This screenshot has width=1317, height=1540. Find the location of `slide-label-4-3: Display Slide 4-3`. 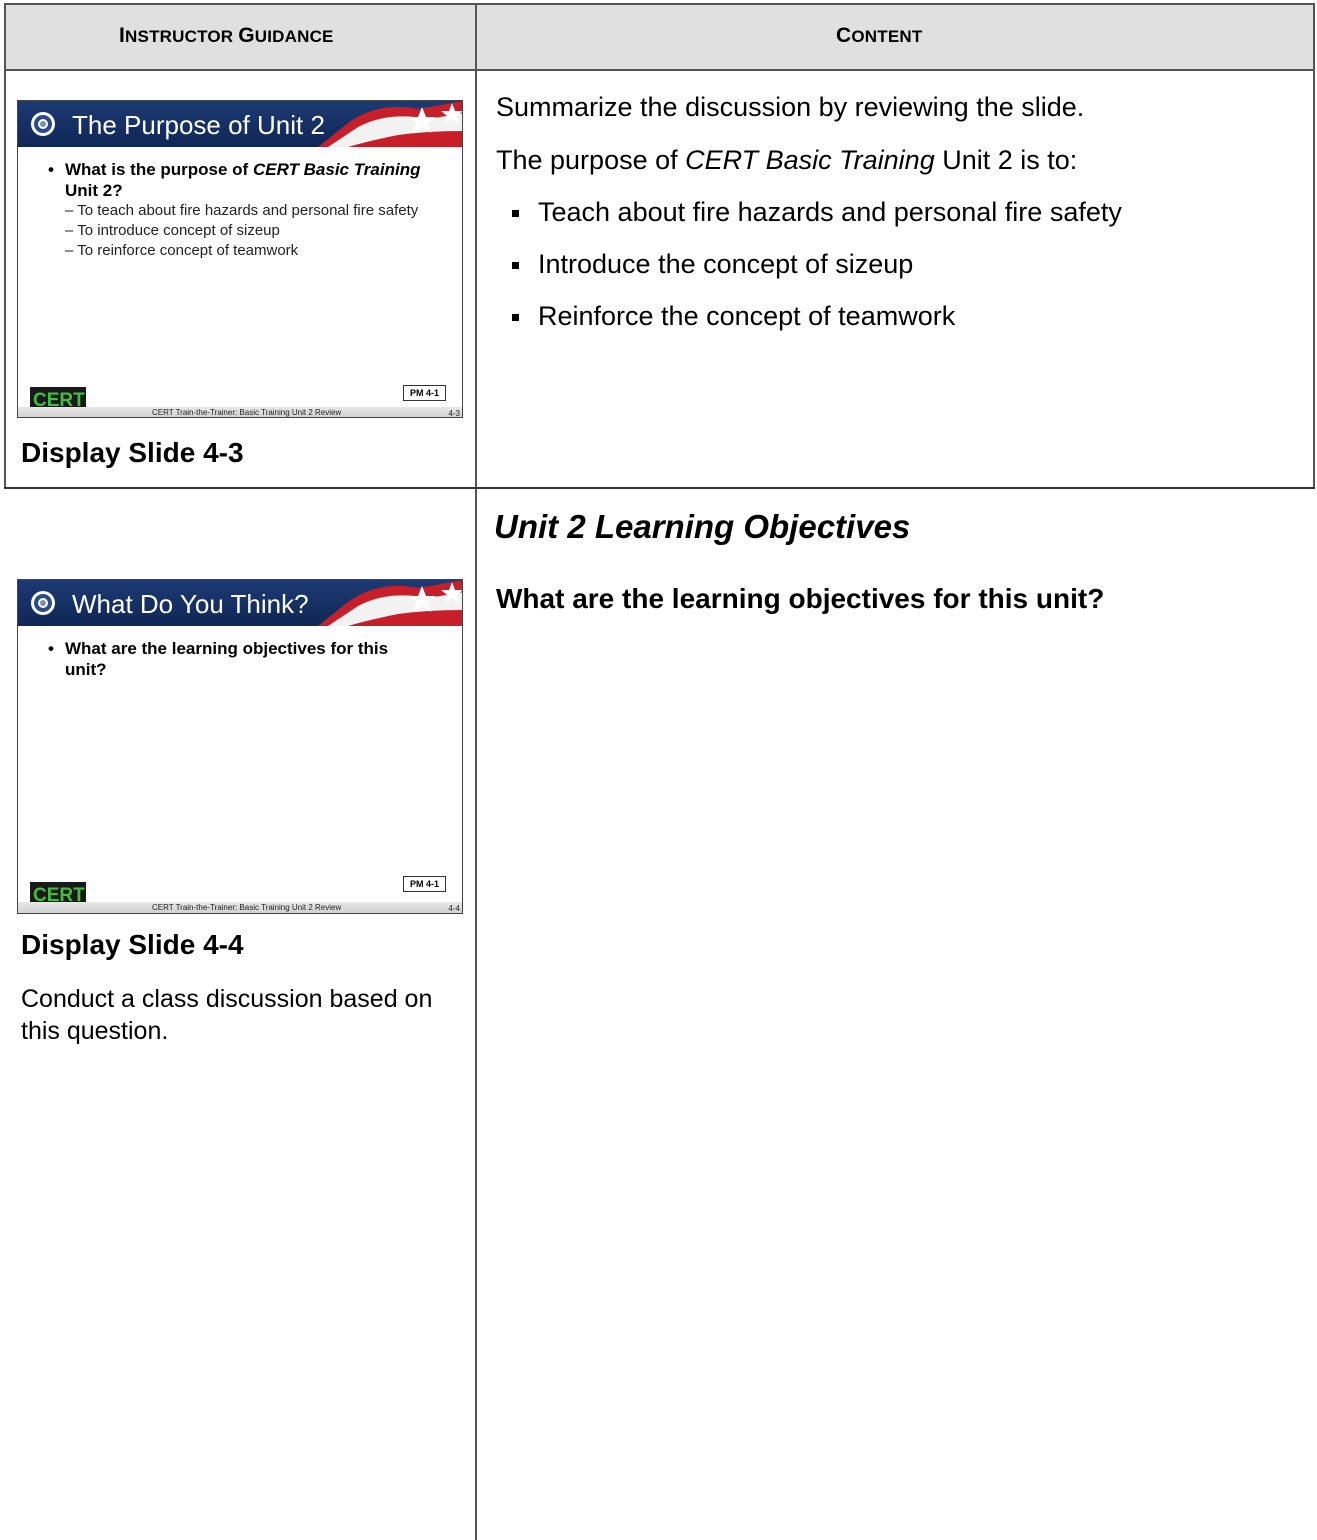

slide-label-4-3: Display Slide 4-3 is located at coordinates (132, 452).